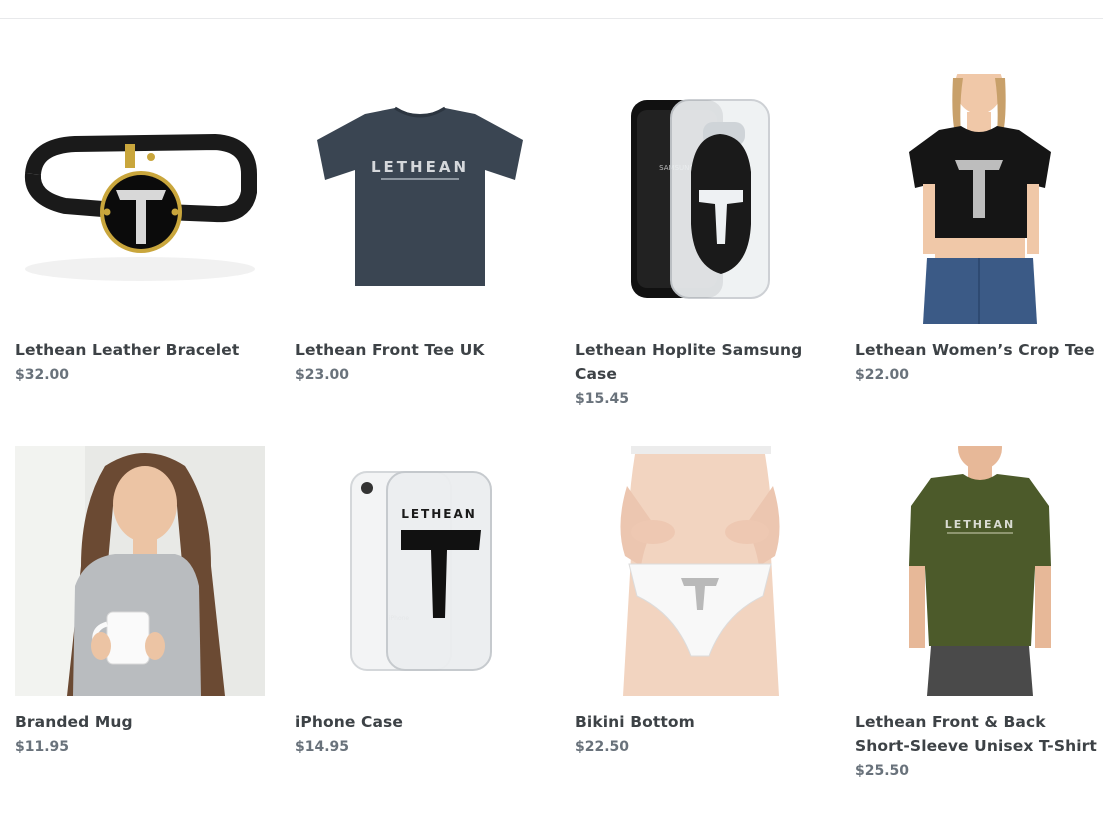  Describe the element at coordinates (882, 771) in the screenshot. I see `product-price: $25.50` at that location.